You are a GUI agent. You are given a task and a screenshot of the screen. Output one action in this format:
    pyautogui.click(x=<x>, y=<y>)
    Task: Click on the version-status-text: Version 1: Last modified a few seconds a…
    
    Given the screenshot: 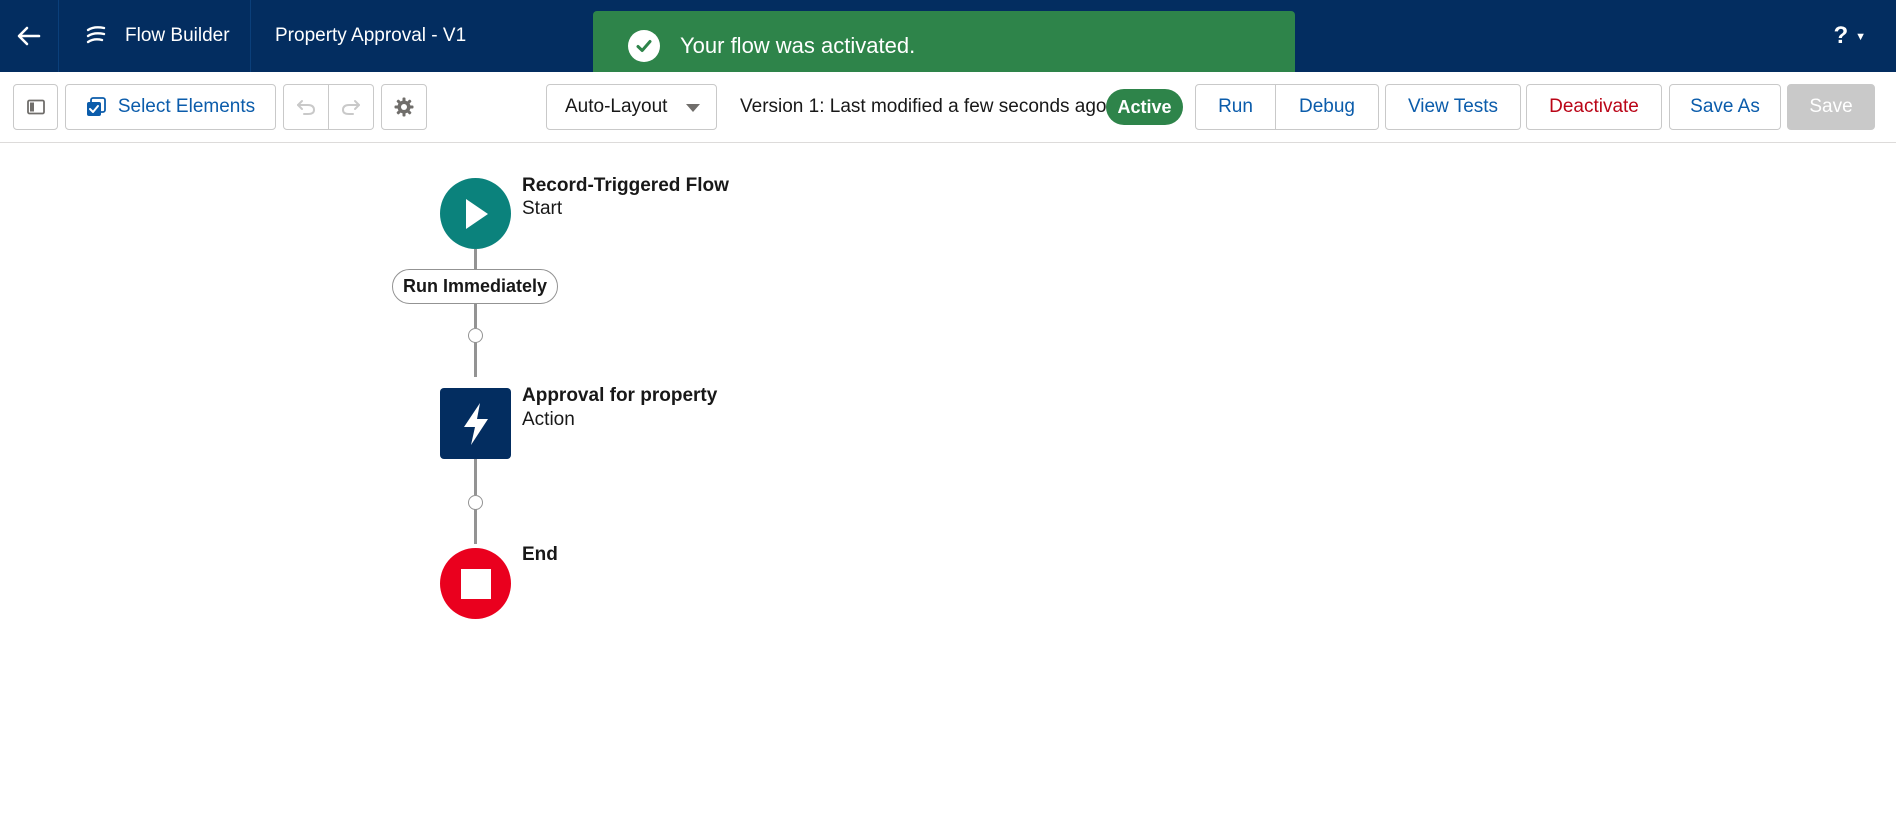 What is the action you would take?
    pyautogui.click(x=923, y=106)
    